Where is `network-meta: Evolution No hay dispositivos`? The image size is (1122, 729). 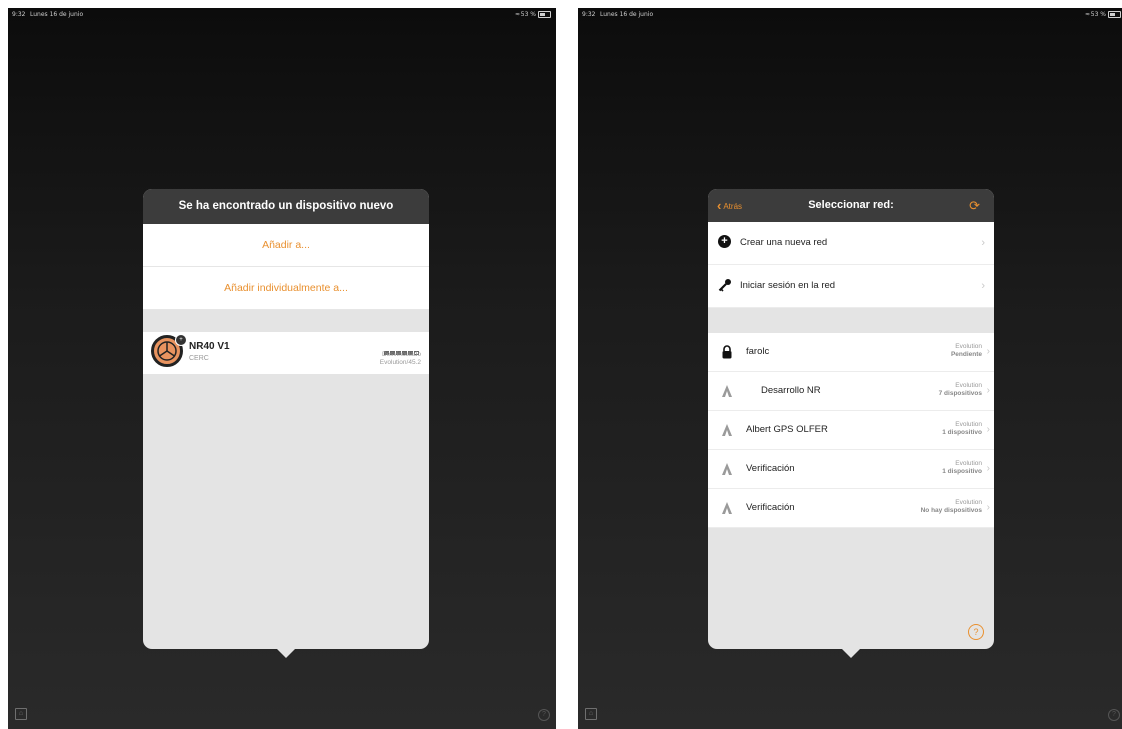 network-meta: Evolution No hay dispositivos is located at coordinates (951, 507).